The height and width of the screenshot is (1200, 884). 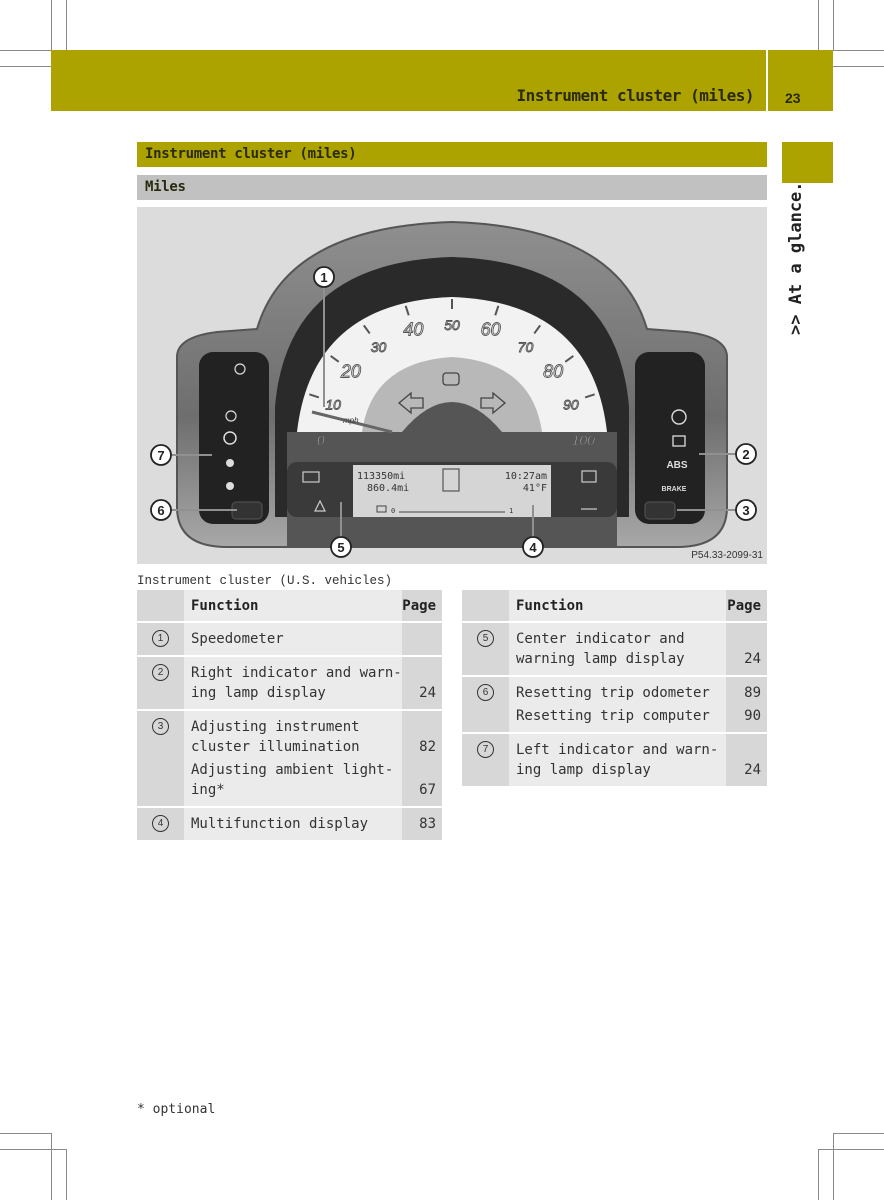 I want to click on function-text: Left indicator and warn-ing lamp display, so click(x=617, y=760).